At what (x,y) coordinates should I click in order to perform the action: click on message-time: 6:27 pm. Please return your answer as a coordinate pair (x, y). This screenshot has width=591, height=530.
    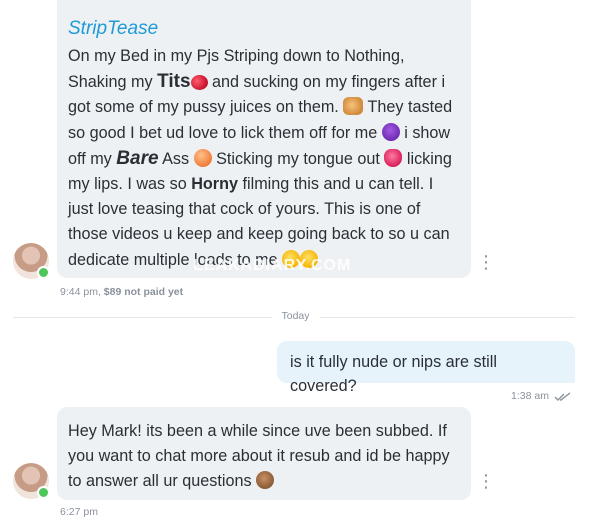
    Looking at the image, I should click on (79, 512).